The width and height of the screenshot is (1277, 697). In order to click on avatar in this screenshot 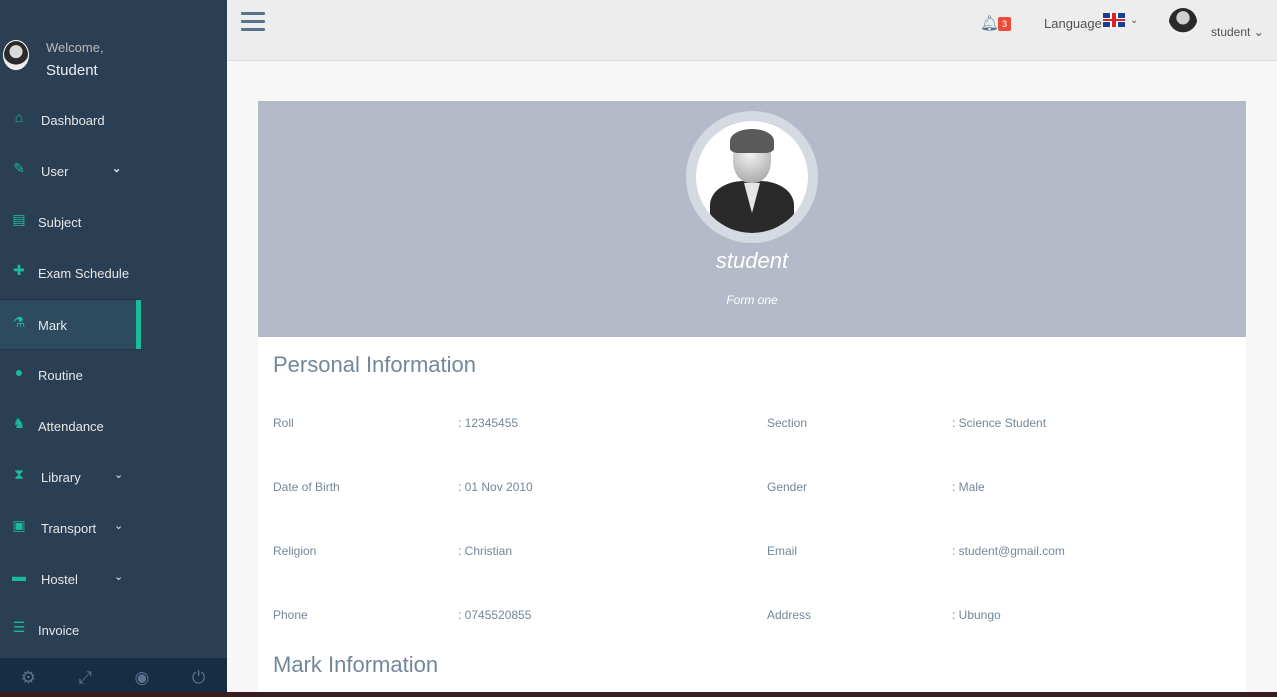, I will do `click(16, 55)`.